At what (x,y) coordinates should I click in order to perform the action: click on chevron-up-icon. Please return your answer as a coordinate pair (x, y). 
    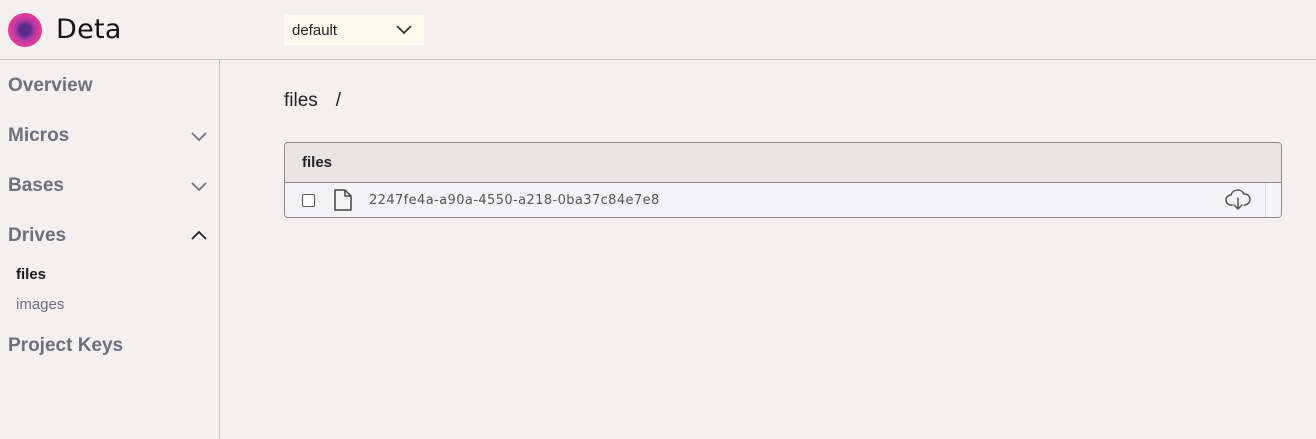
    Looking at the image, I should click on (199, 235).